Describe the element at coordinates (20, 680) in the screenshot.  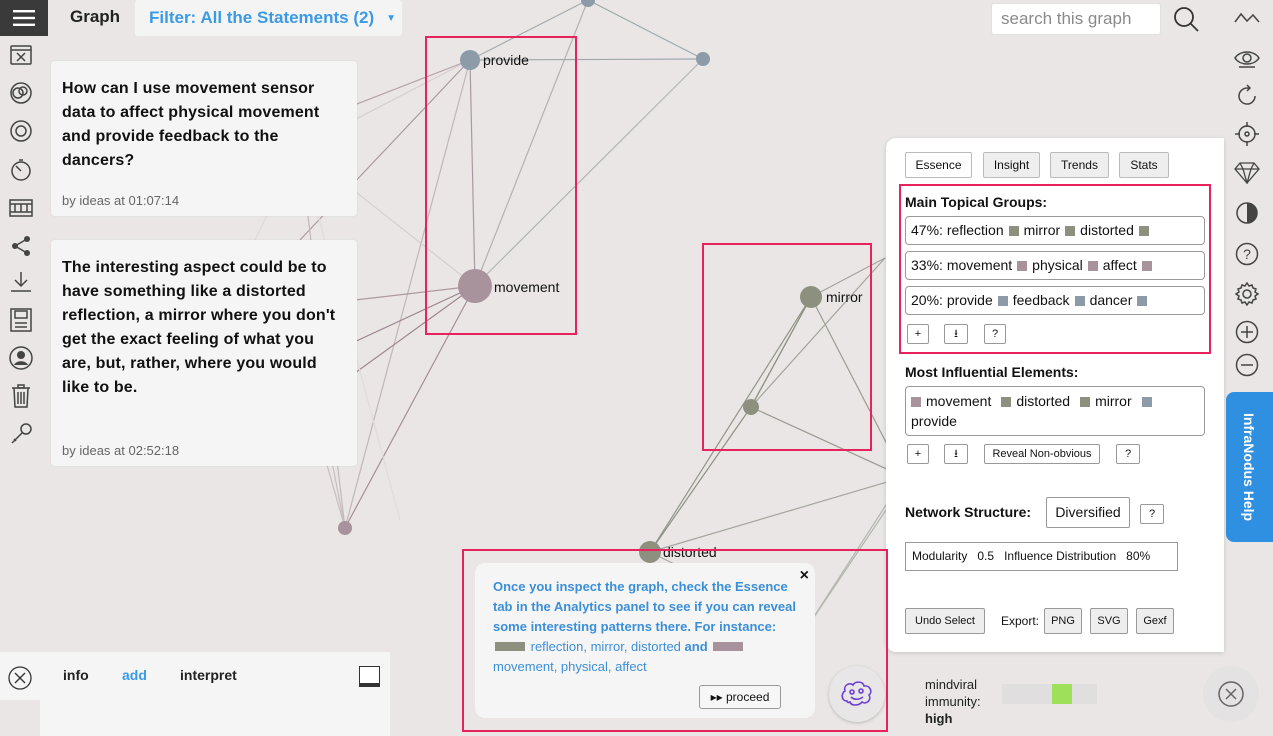
I see `close-bottom-panel-button` at that location.